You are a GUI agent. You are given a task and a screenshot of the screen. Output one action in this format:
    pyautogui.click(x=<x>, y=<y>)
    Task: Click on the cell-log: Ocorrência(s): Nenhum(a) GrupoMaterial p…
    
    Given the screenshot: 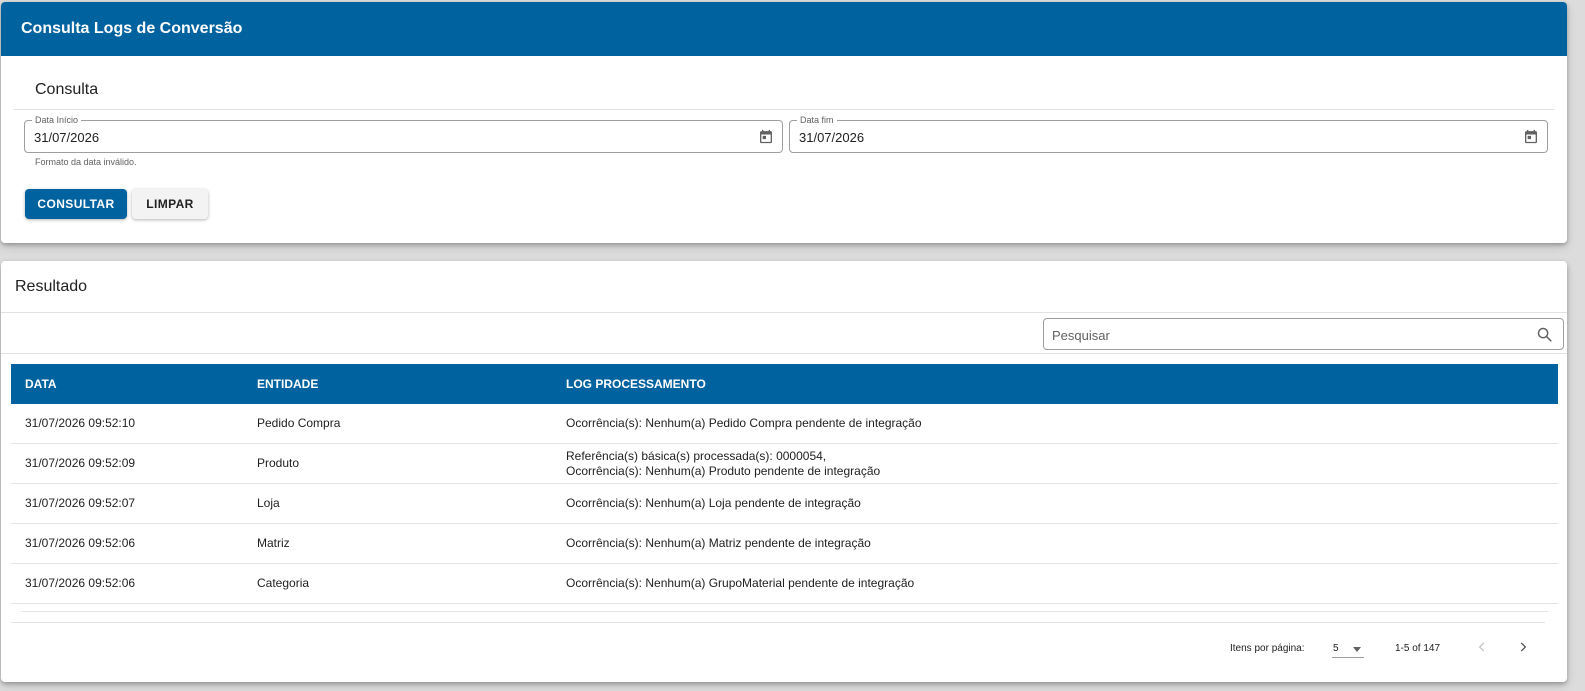 What is the action you would take?
    pyautogui.click(x=740, y=583)
    